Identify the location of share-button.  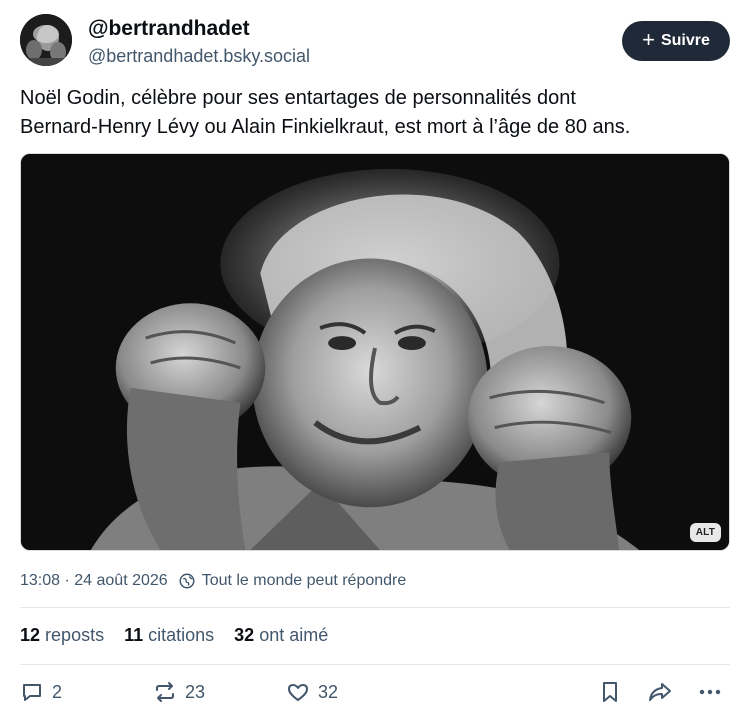
(660, 692).